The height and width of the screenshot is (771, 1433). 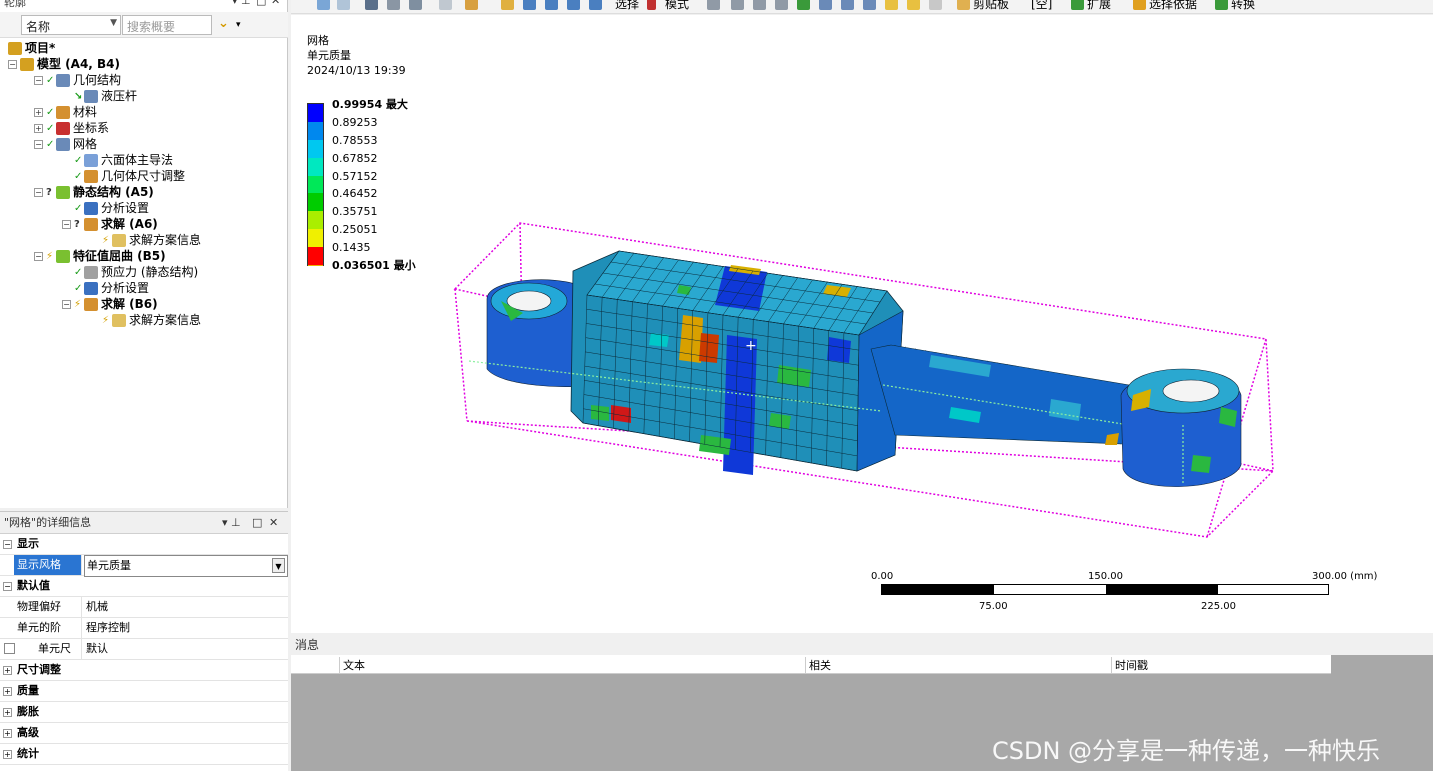 What do you see at coordinates (1221, 5) in the screenshot?
I see `convert-icon` at bounding box center [1221, 5].